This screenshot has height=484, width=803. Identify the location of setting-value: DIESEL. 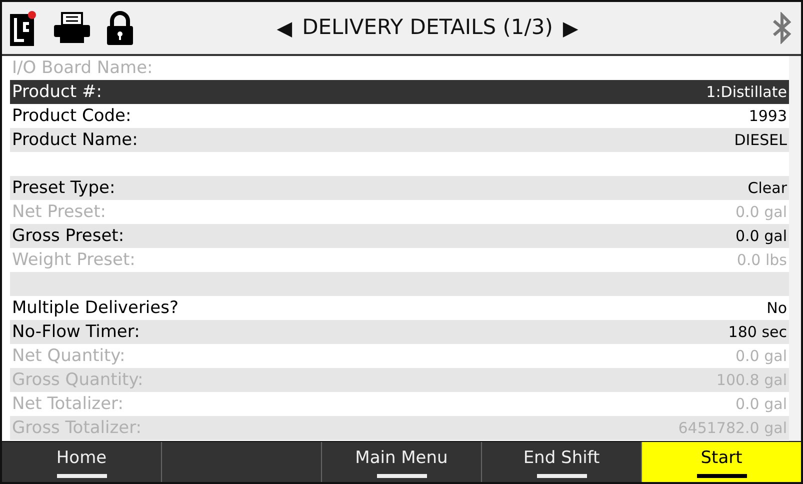
(760, 140).